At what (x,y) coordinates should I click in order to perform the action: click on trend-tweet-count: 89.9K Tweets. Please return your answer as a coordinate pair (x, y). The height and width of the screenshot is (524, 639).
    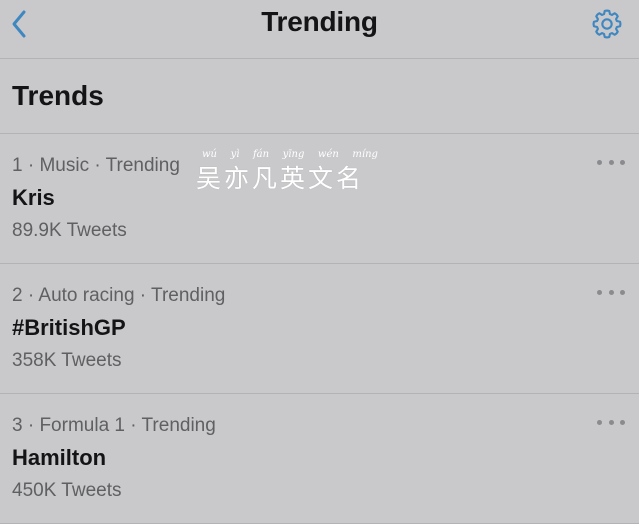
    Looking at the image, I should click on (69, 230).